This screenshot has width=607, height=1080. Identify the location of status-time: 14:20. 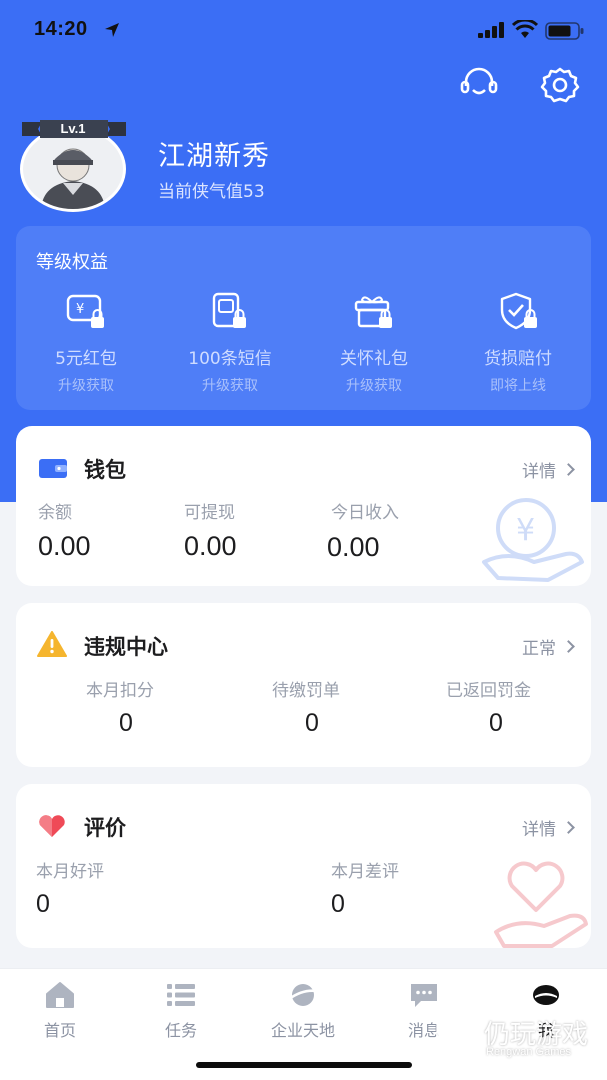
(61, 29).